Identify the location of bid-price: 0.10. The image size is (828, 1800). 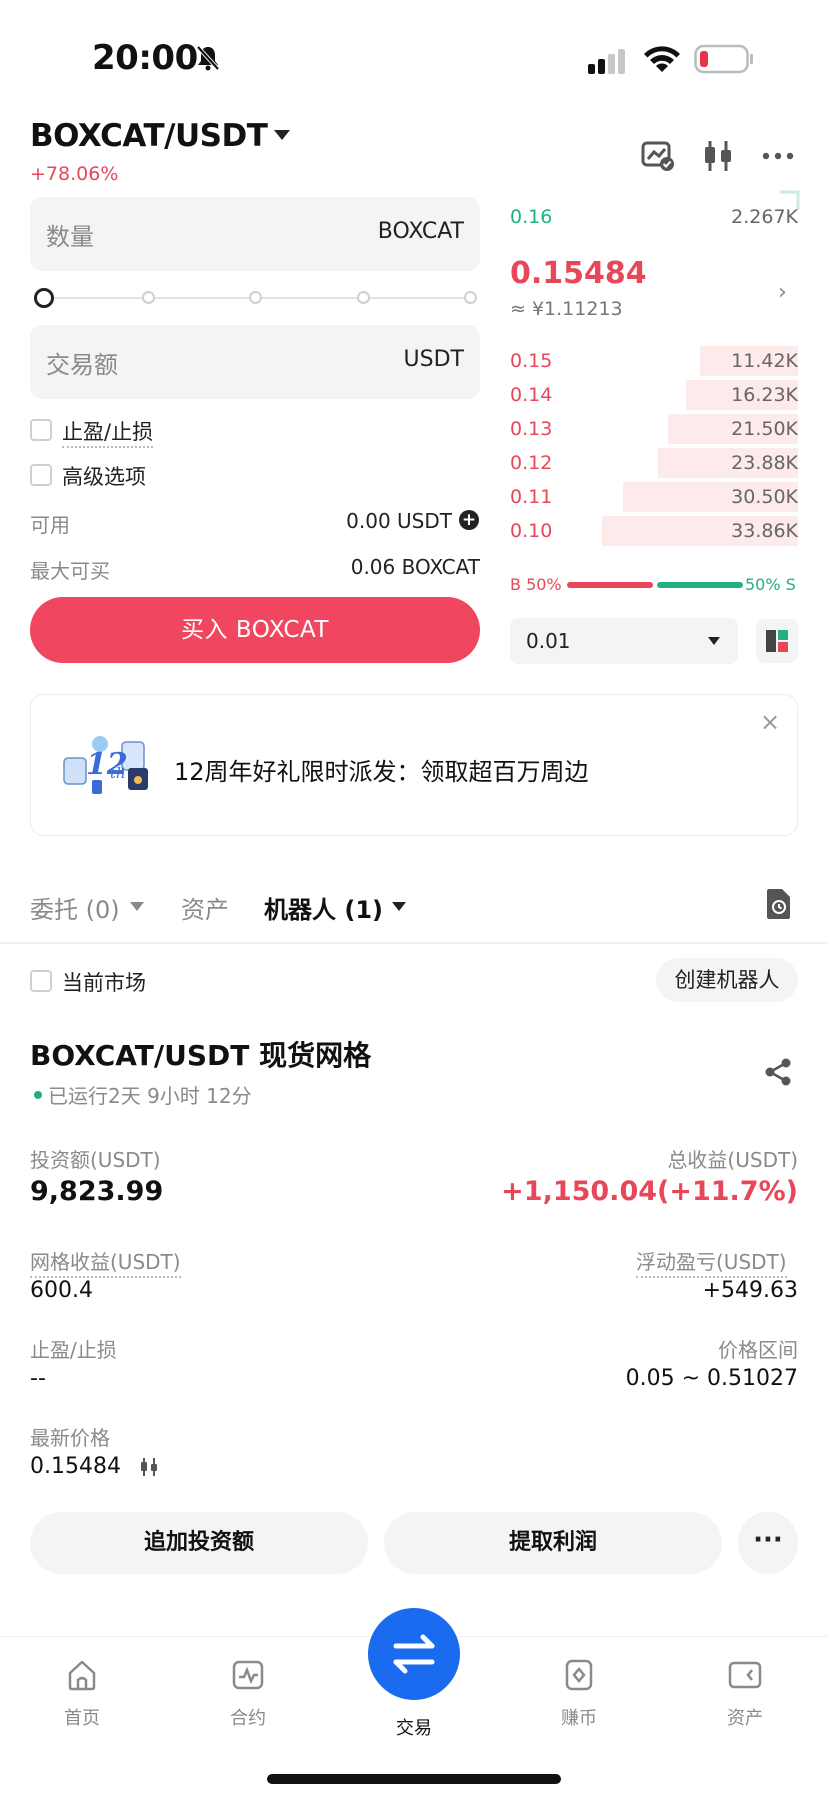
(531, 531).